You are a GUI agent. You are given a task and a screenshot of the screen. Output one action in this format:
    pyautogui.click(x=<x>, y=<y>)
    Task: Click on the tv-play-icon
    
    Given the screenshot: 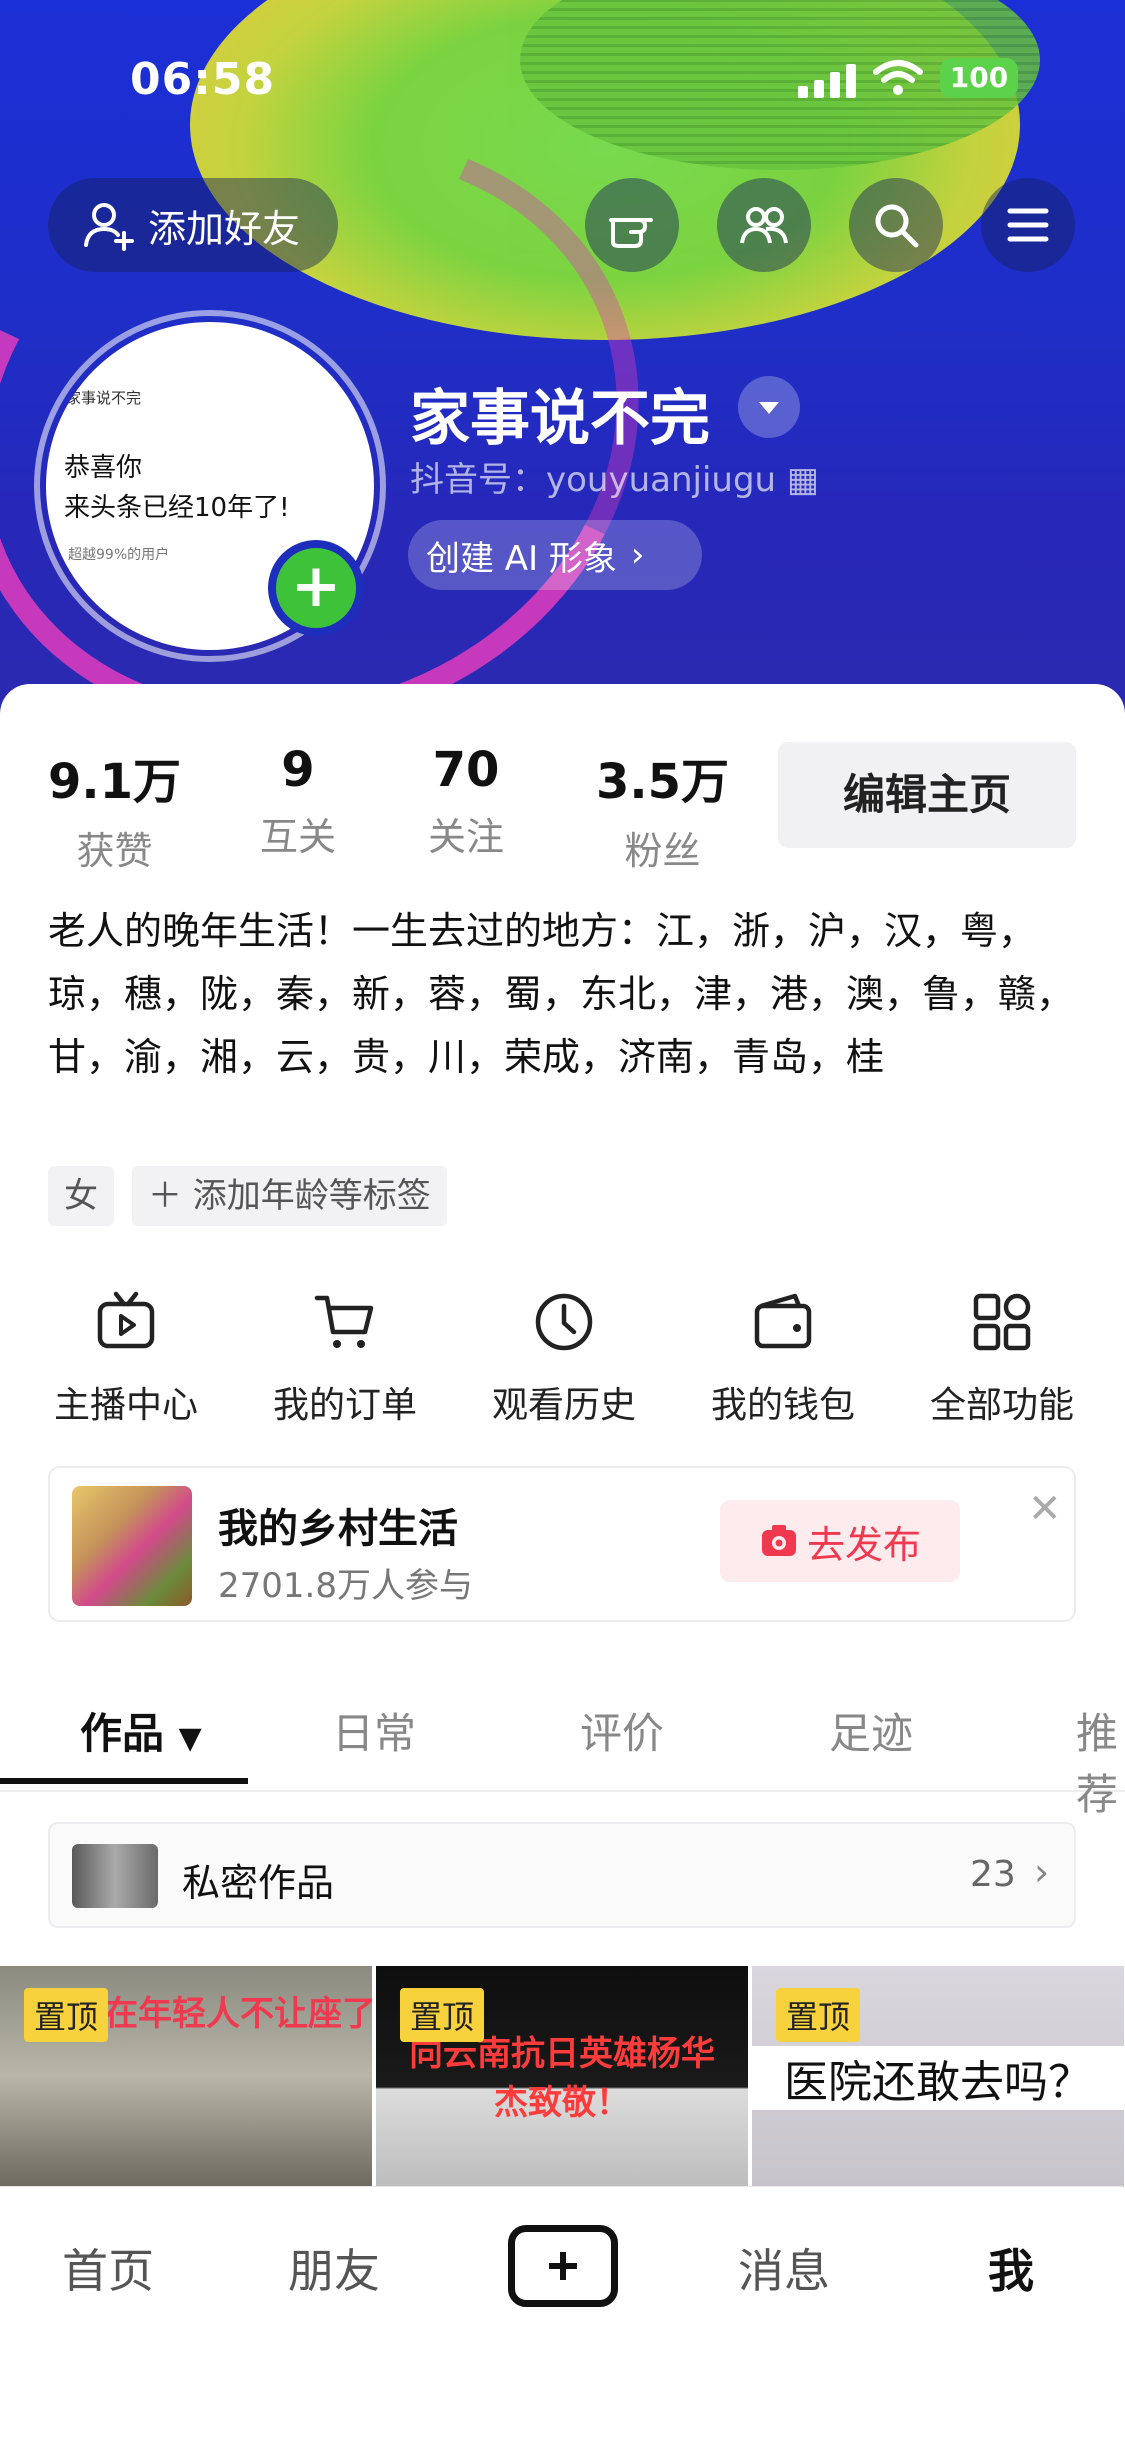 What is the action you would take?
    pyautogui.click(x=126, y=1320)
    